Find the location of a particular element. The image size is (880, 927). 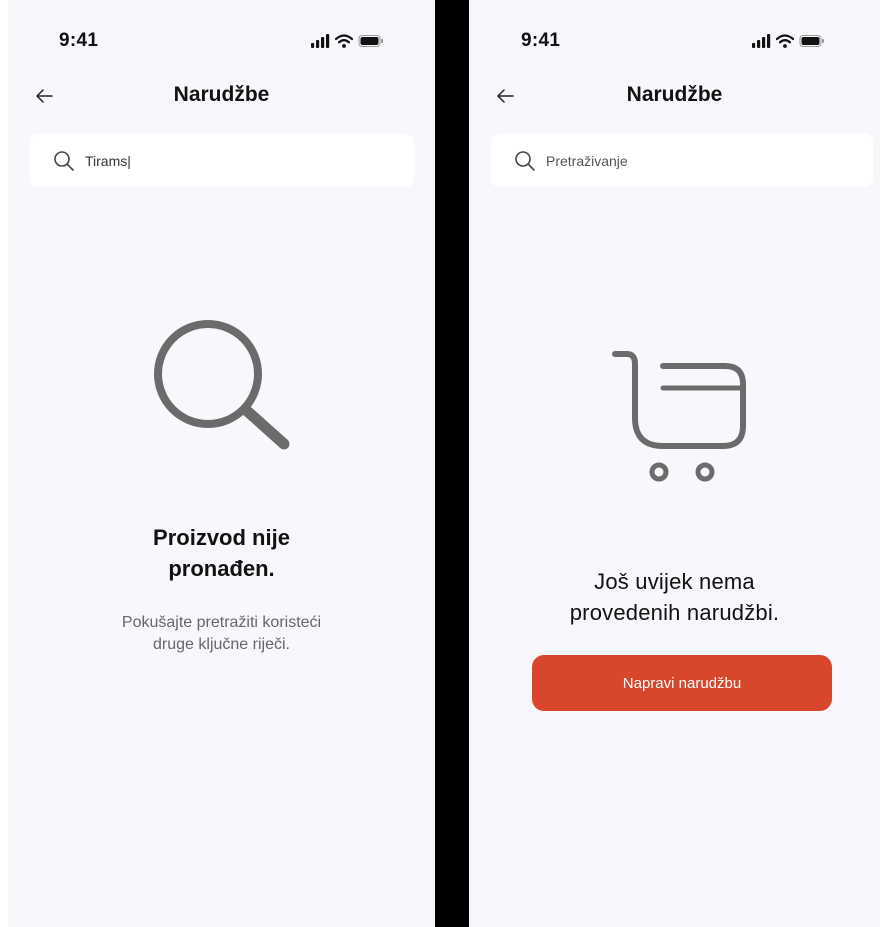

create-order-button: Napravi narudžbu is located at coordinates (682, 683).